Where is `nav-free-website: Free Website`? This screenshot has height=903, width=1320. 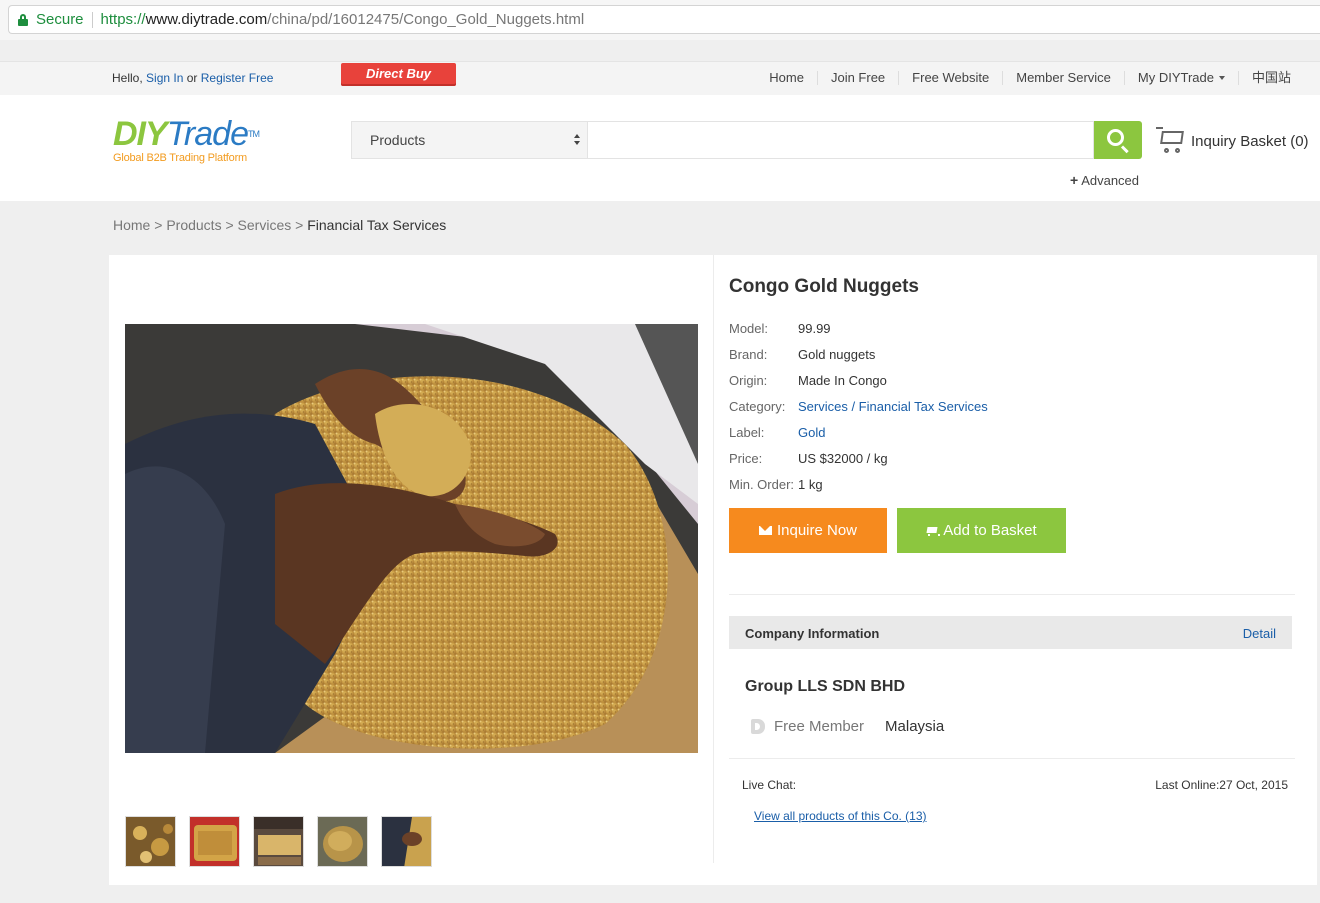
nav-free-website: Free Website is located at coordinates (950, 78).